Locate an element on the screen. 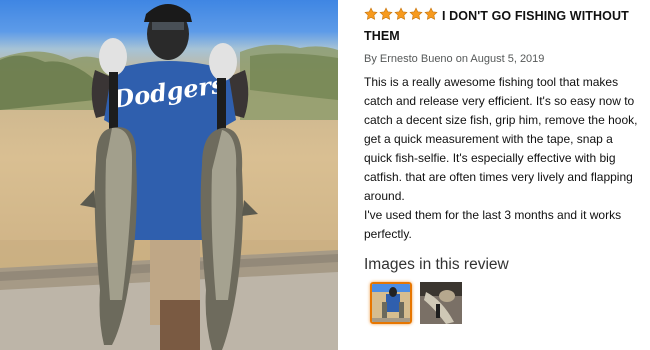  review-image-thumbnails is located at coordinates (504, 305).